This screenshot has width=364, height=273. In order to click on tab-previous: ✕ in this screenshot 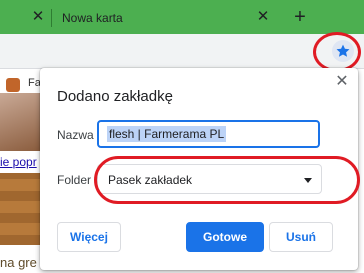, I will do `click(25, 17)`.